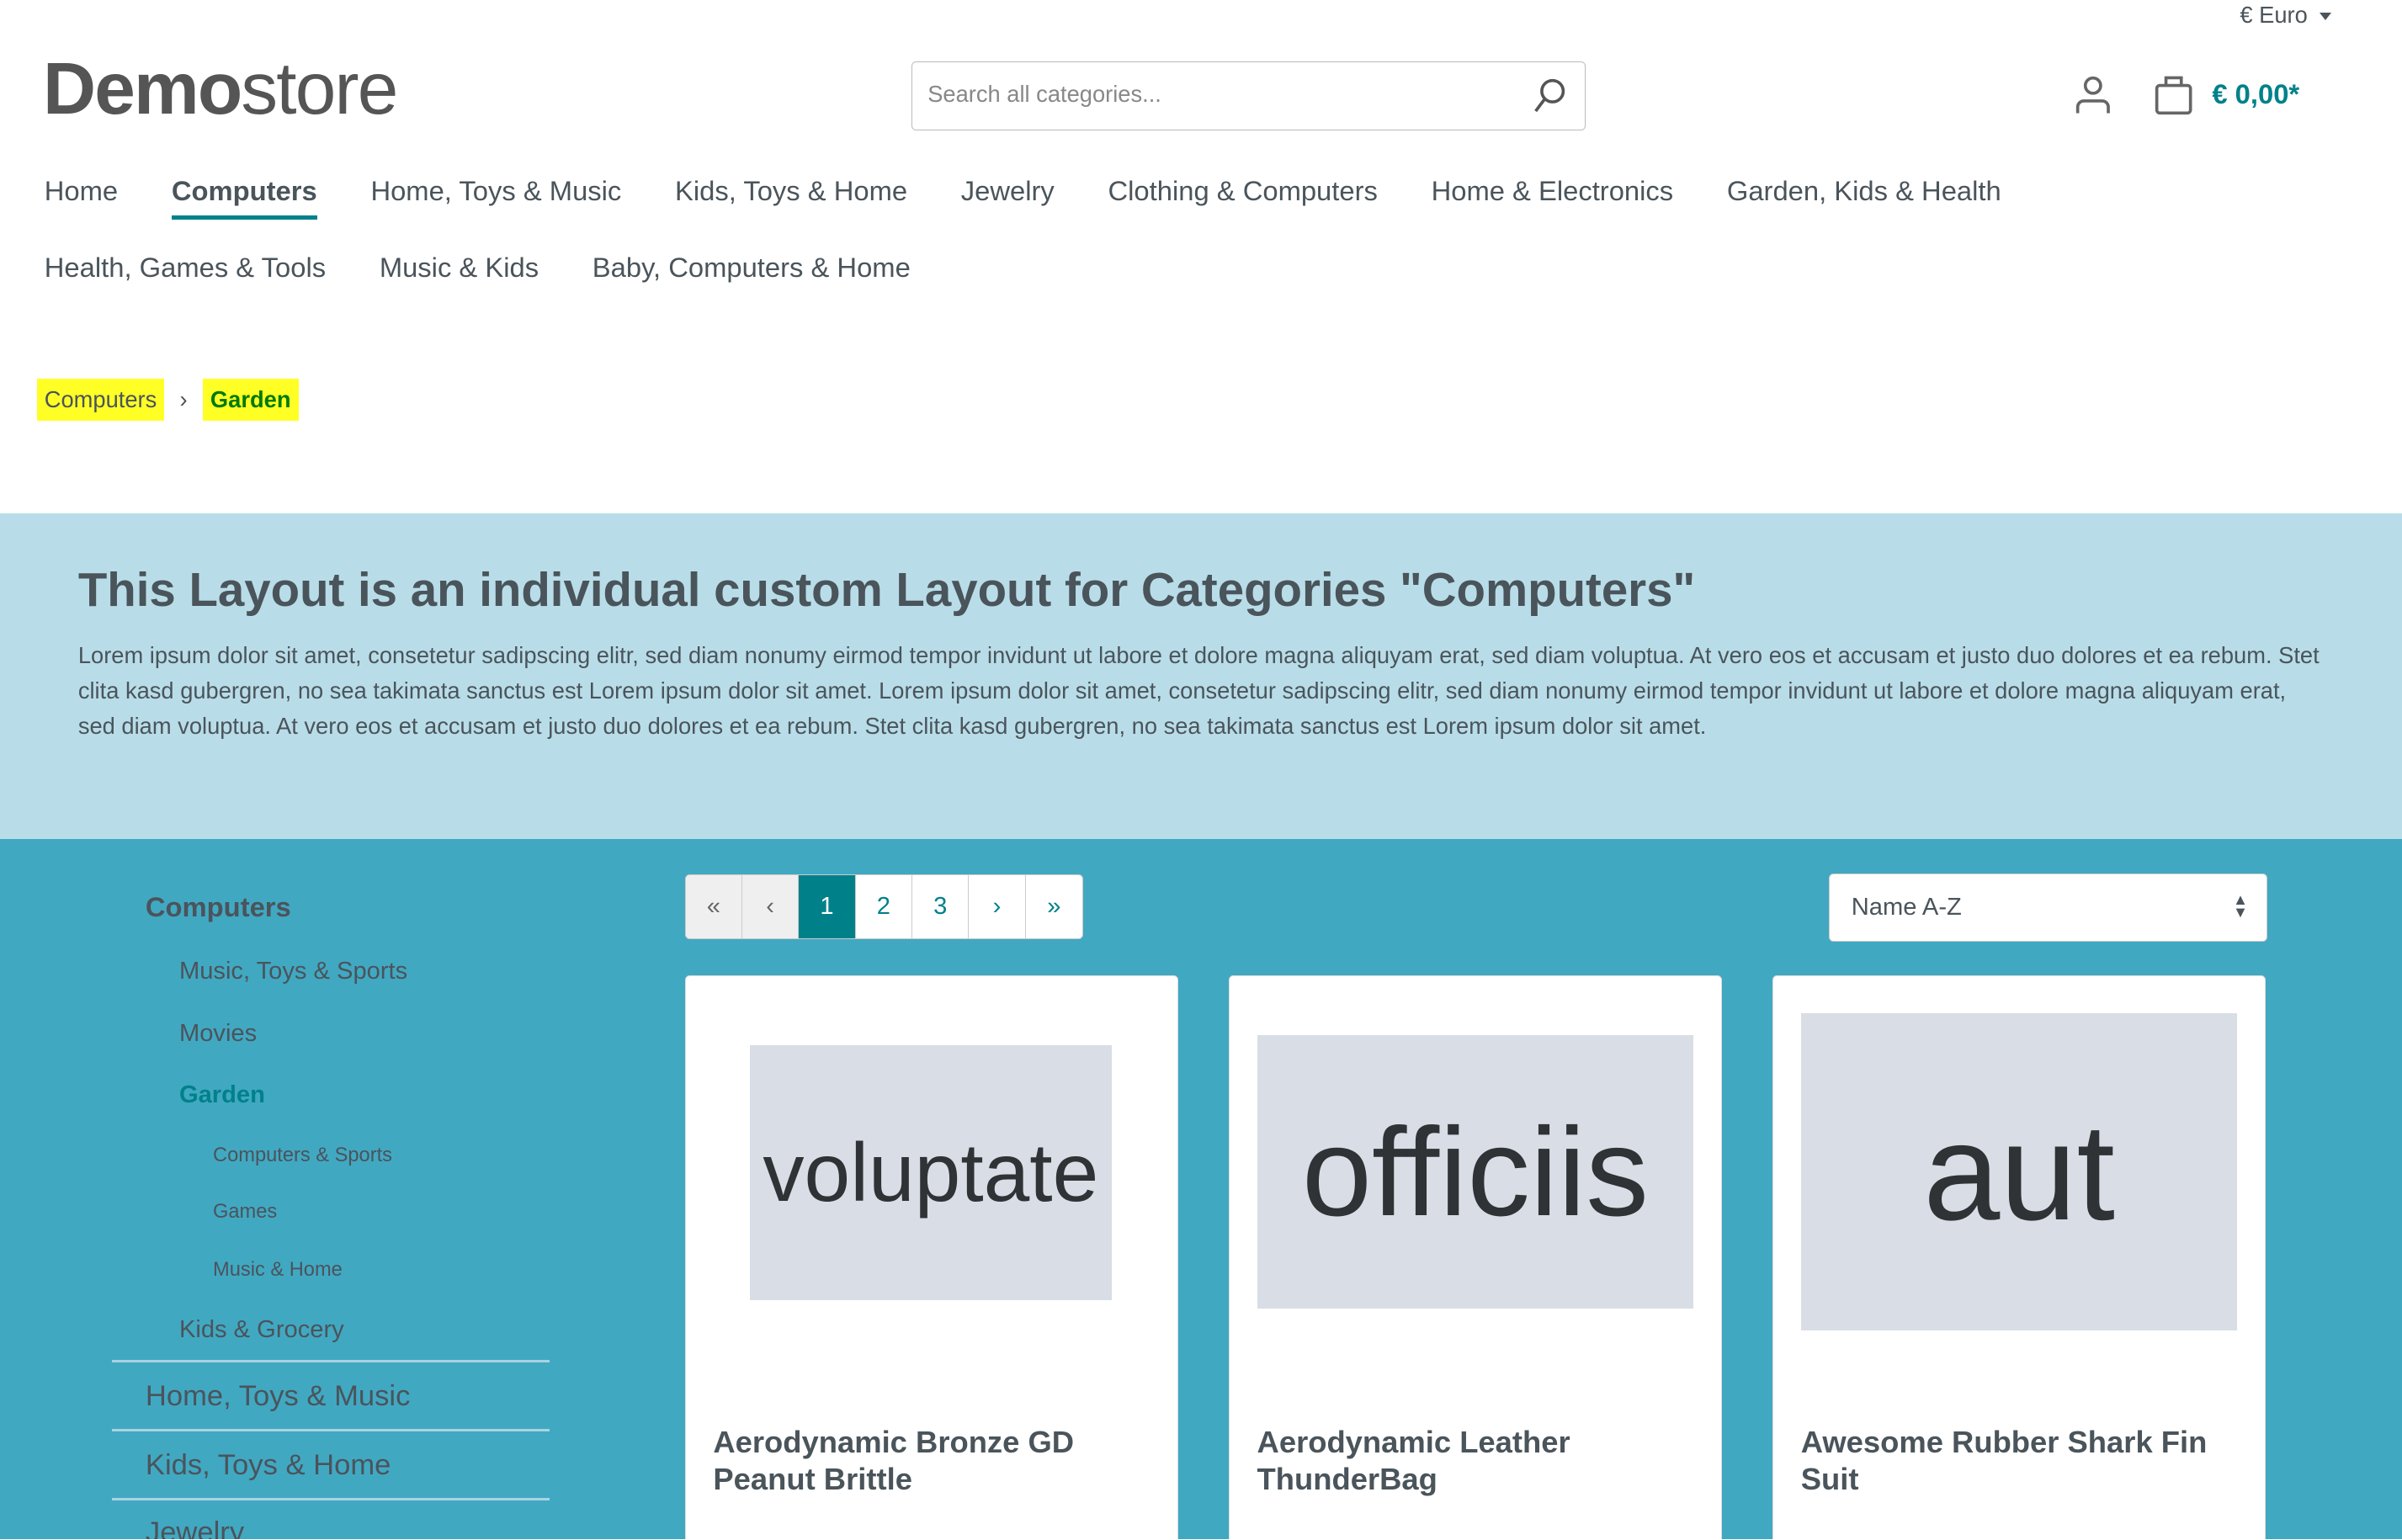  Describe the element at coordinates (1553, 197) in the screenshot. I see `nav-item: Home & Electronics` at that location.